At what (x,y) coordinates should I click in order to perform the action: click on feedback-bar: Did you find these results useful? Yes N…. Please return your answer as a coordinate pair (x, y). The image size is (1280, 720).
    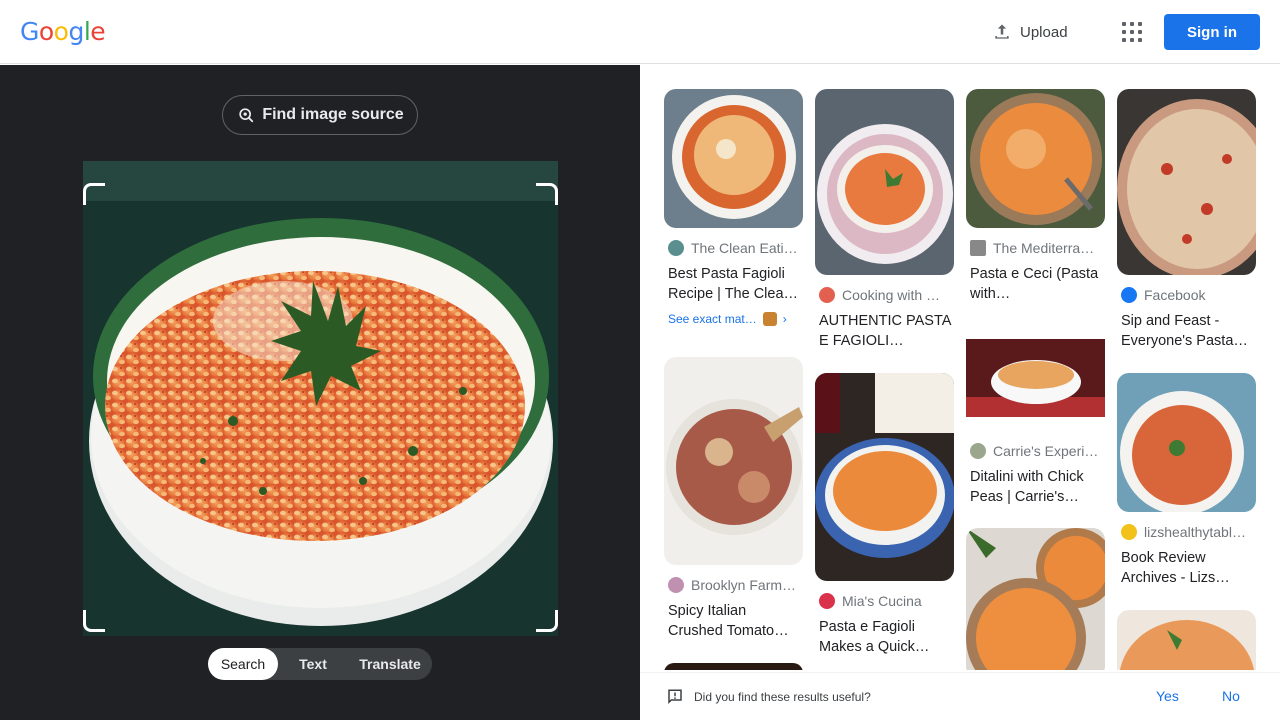
    Looking at the image, I should click on (960, 696).